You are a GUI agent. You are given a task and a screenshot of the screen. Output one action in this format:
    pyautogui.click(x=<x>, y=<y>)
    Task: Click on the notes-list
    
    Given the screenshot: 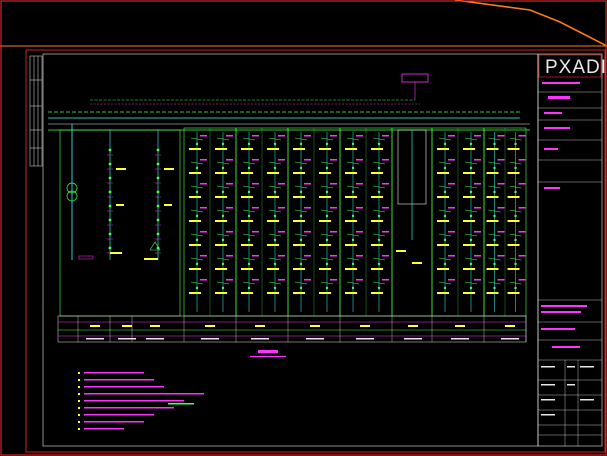 What is the action you would take?
    pyautogui.click(x=141, y=401)
    